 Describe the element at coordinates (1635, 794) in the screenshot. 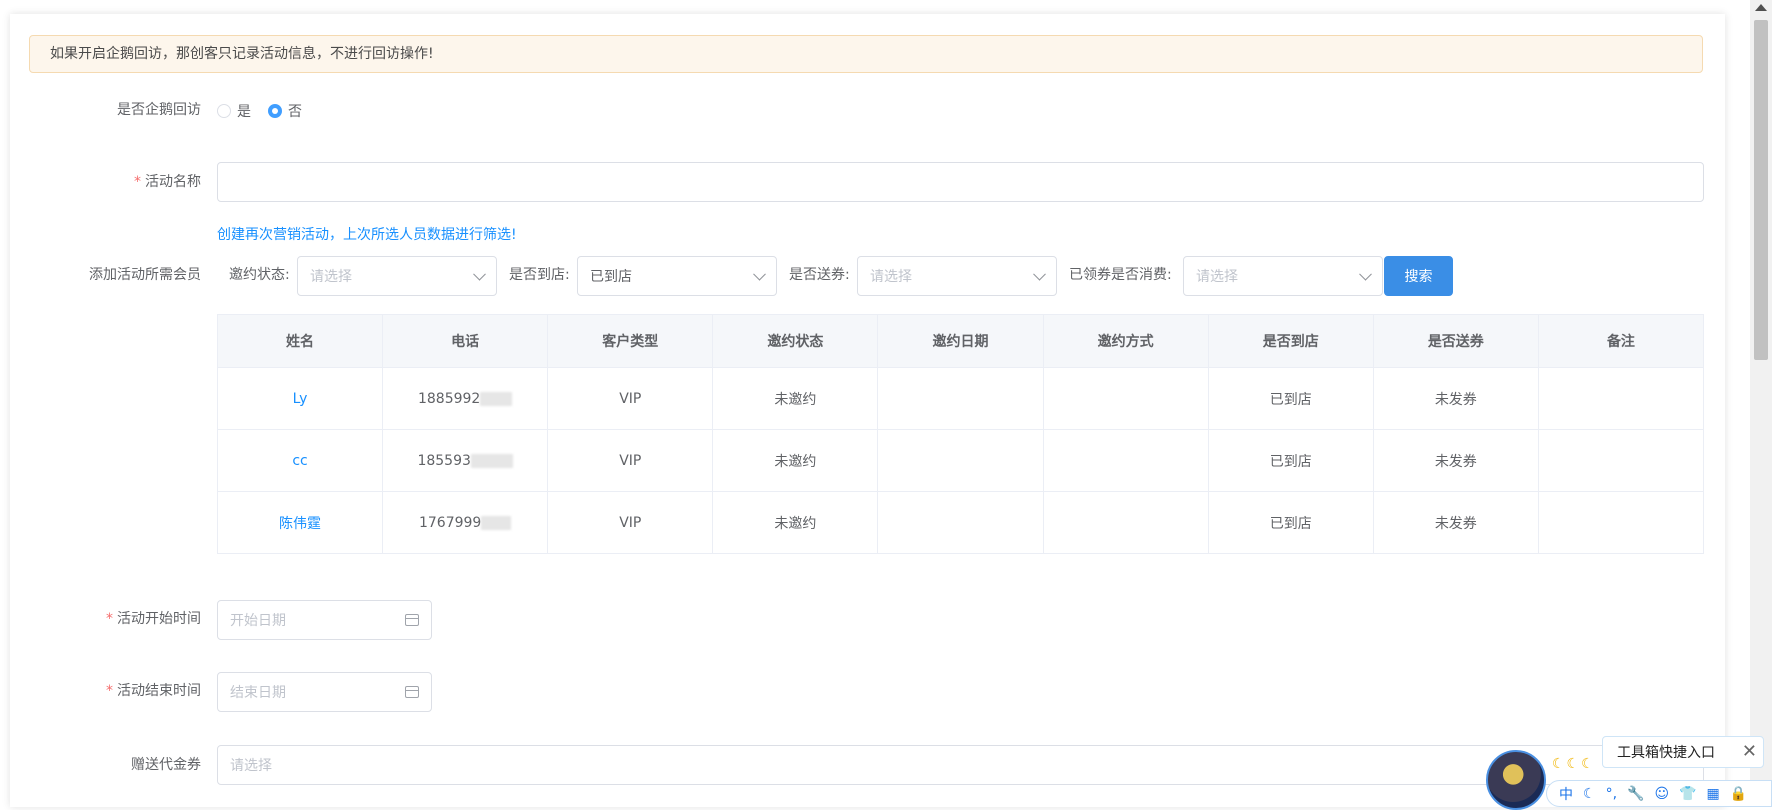

I see `wrench-icon: 🔧` at that location.